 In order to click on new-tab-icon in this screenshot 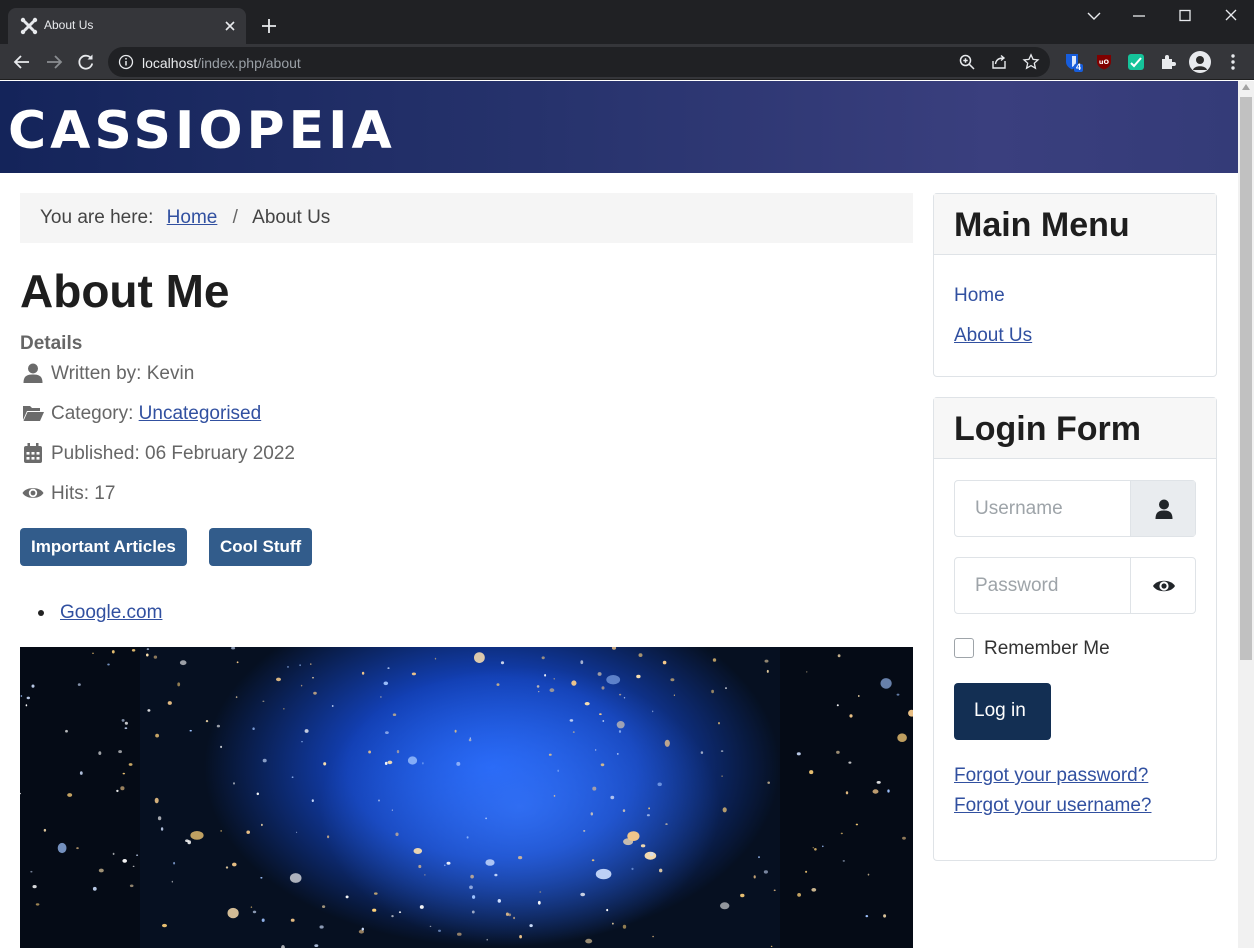, I will do `click(269, 26)`.